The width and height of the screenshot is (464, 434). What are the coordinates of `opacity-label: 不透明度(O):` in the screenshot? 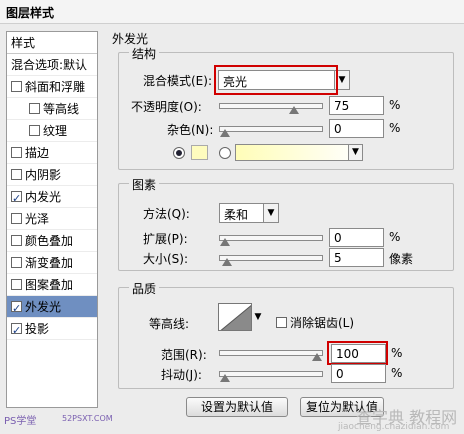 It's located at (166, 107).